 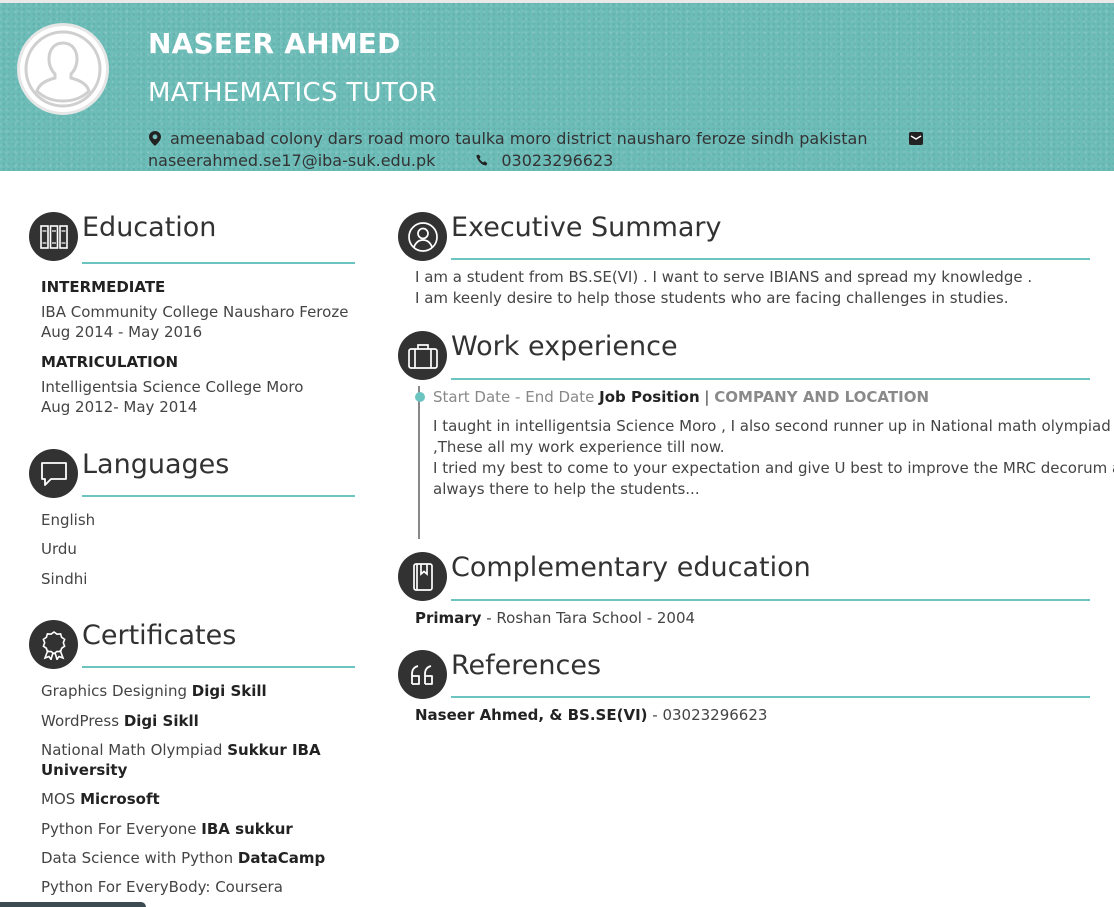 I want to click on avatar, so click(x=63, y=69).